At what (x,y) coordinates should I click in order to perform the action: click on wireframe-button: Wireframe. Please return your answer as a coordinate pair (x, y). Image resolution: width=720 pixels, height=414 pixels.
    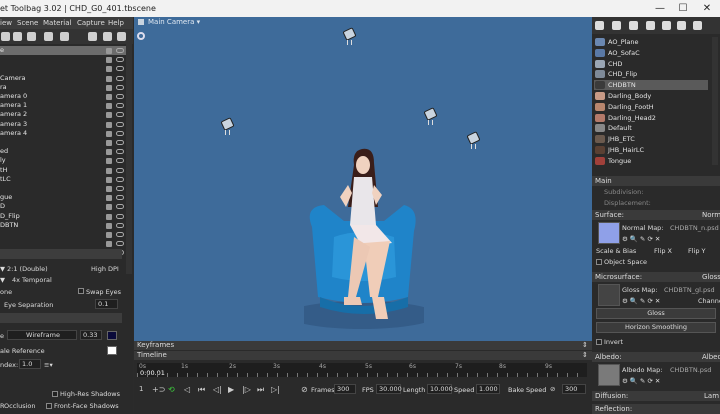
    Looking at the image, I should click on (42, 335).